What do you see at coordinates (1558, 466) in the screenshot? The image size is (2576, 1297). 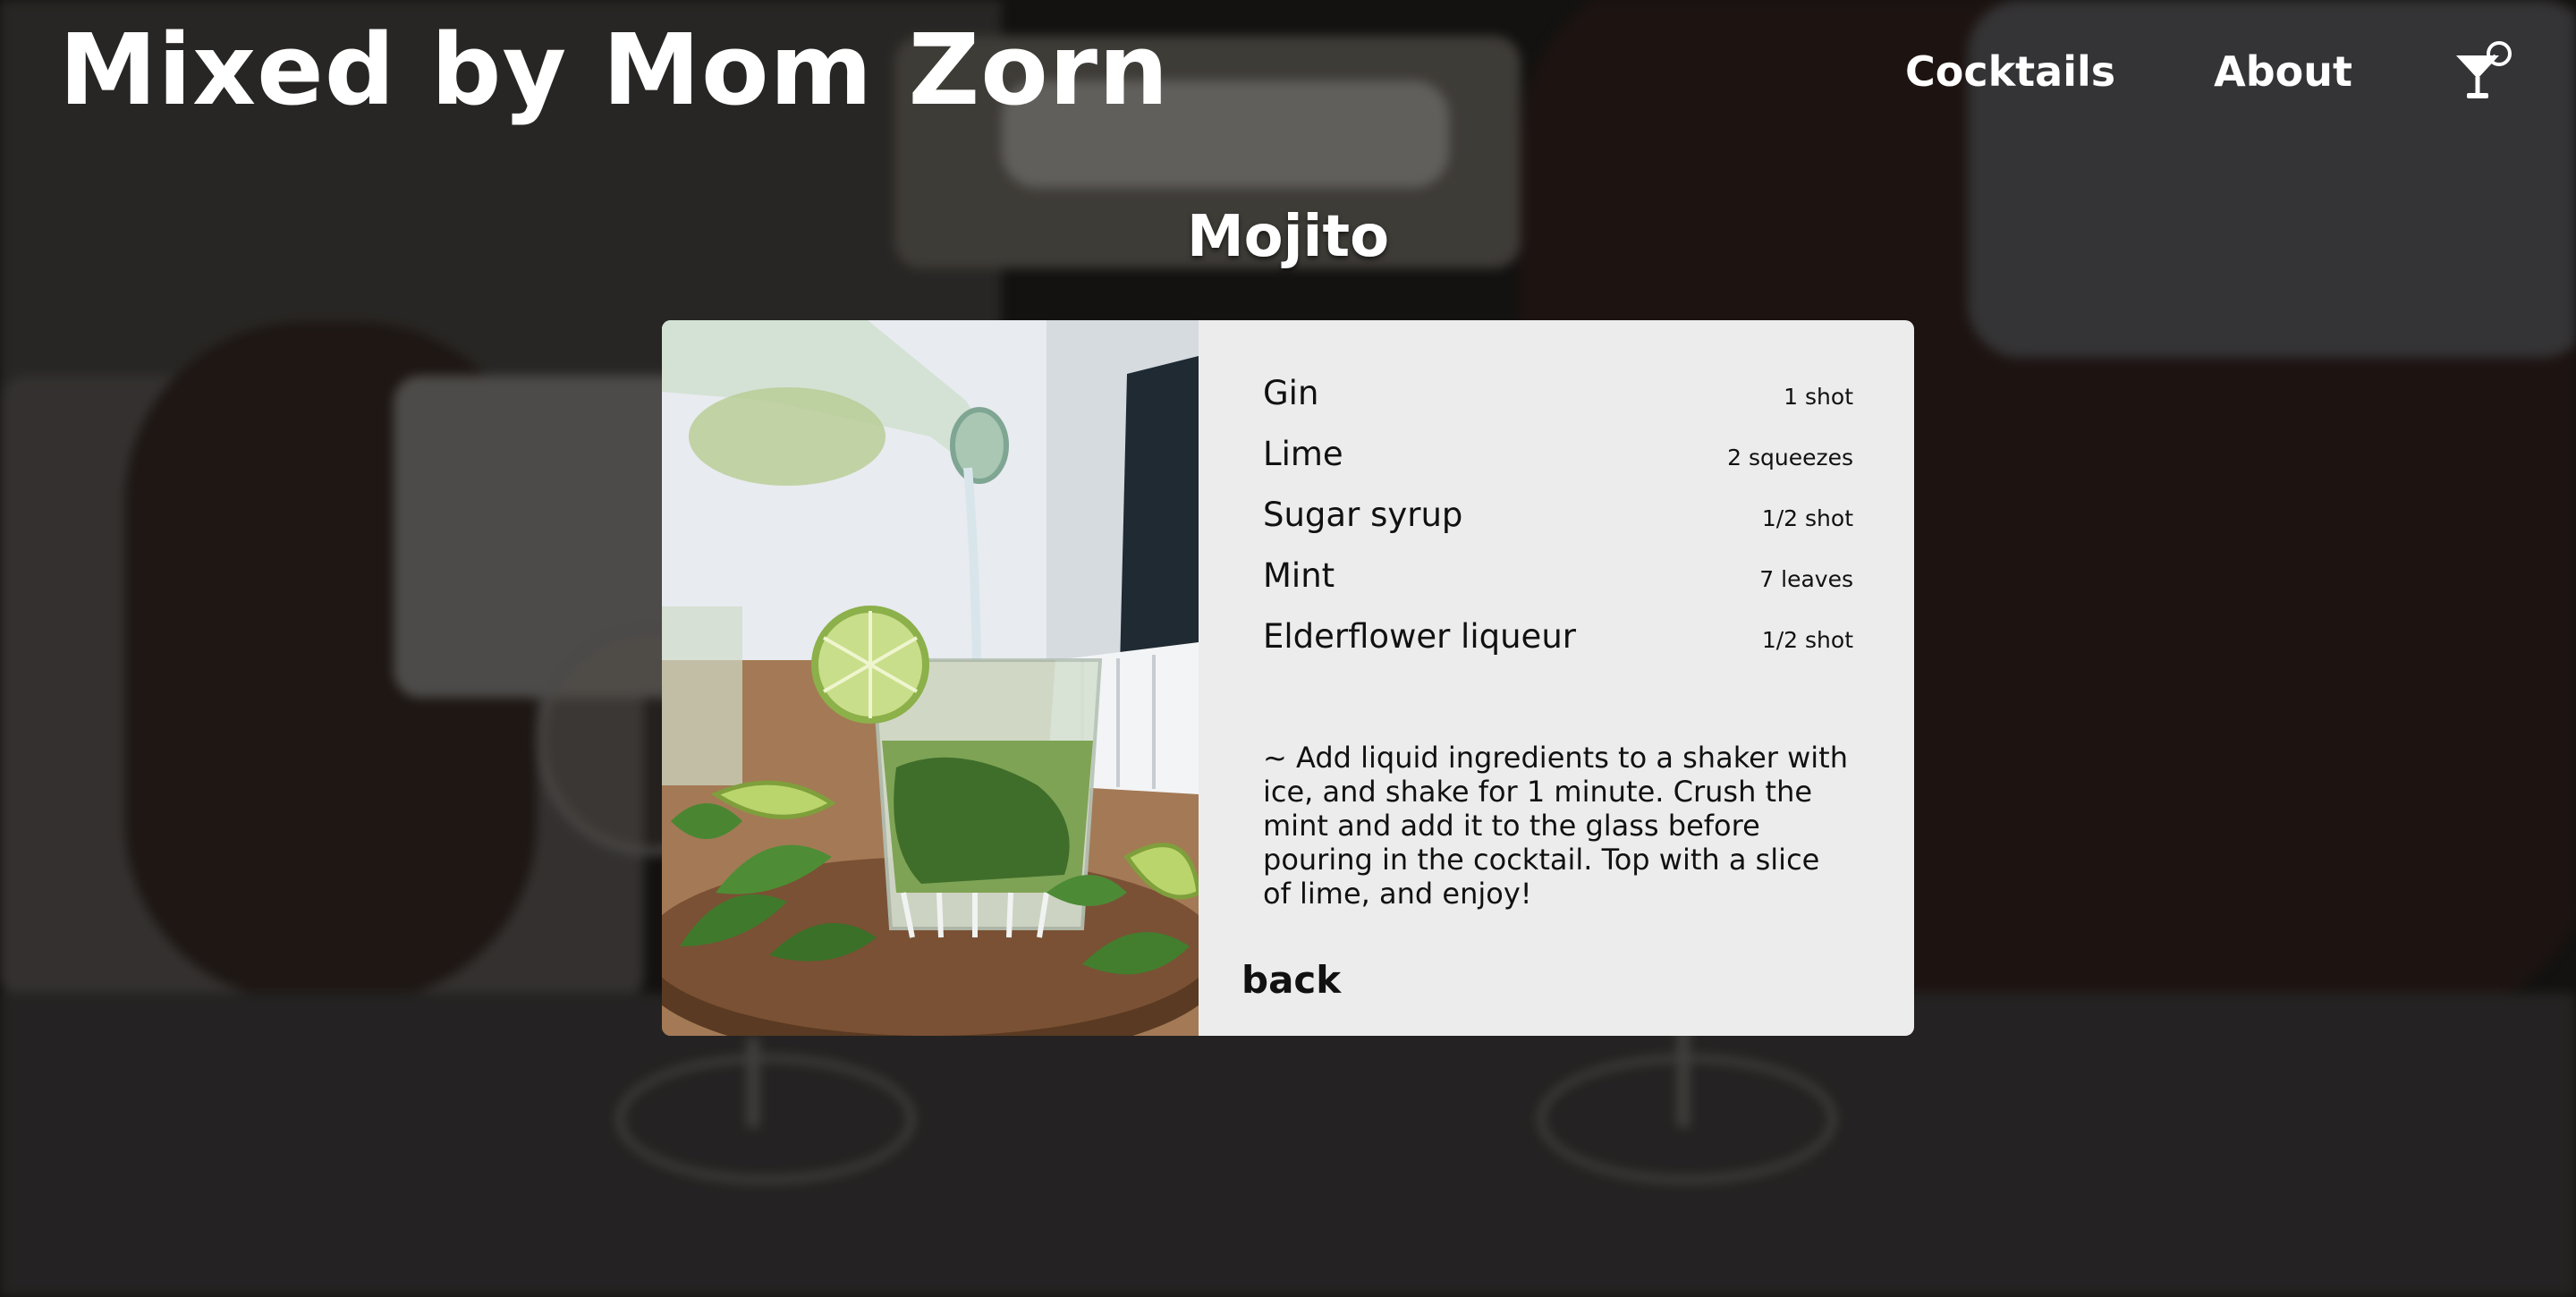 I see `ingredient-row: Lime 2 squeezes` at bounding box center [1558, 466].